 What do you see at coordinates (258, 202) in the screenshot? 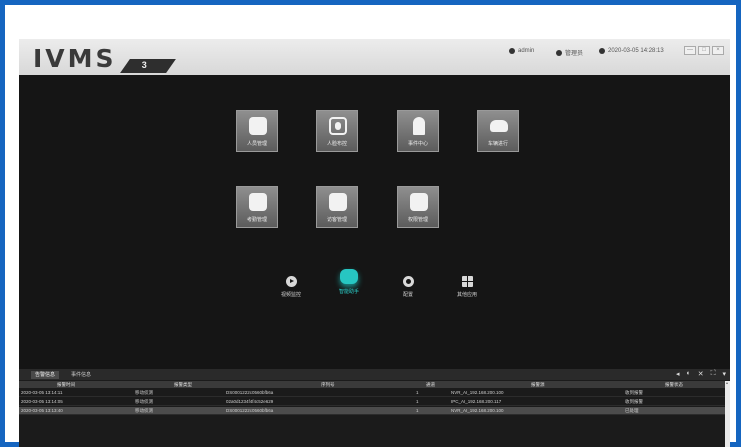
I see `calendar-icon` at bounding box center [258, 202].